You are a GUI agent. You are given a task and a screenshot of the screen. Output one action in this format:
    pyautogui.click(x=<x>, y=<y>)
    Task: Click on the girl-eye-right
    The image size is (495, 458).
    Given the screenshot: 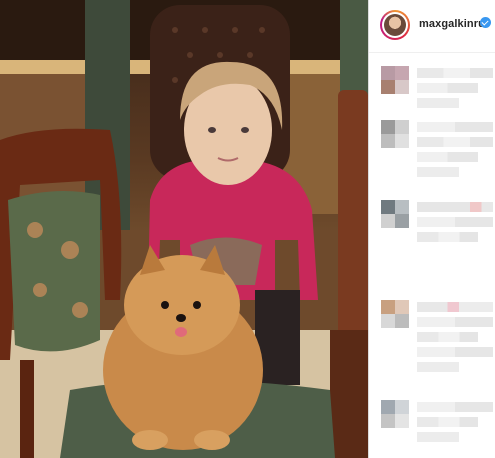 What is the action you would take?
    pyautogui.click(x=245, y=130)
    